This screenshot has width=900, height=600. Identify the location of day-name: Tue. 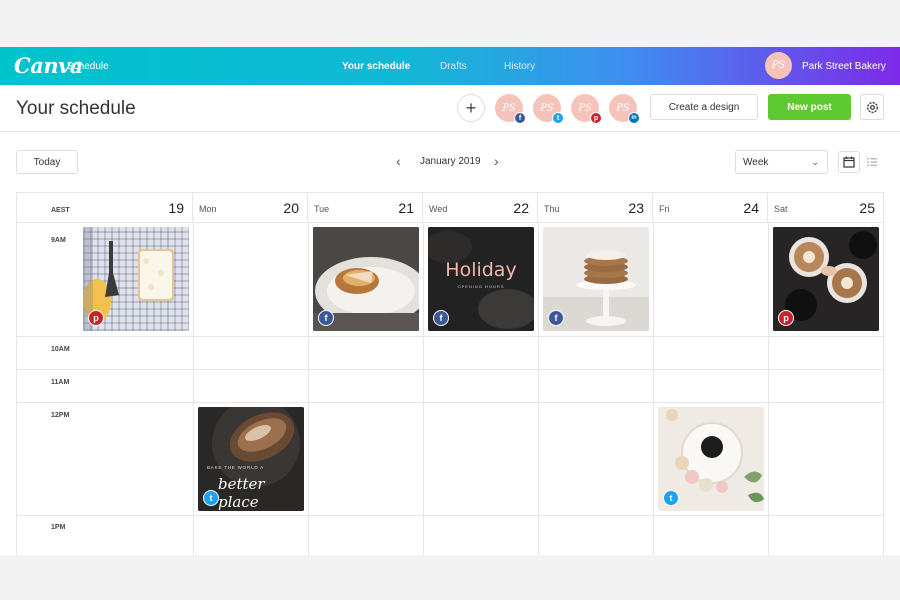
(322, 209).